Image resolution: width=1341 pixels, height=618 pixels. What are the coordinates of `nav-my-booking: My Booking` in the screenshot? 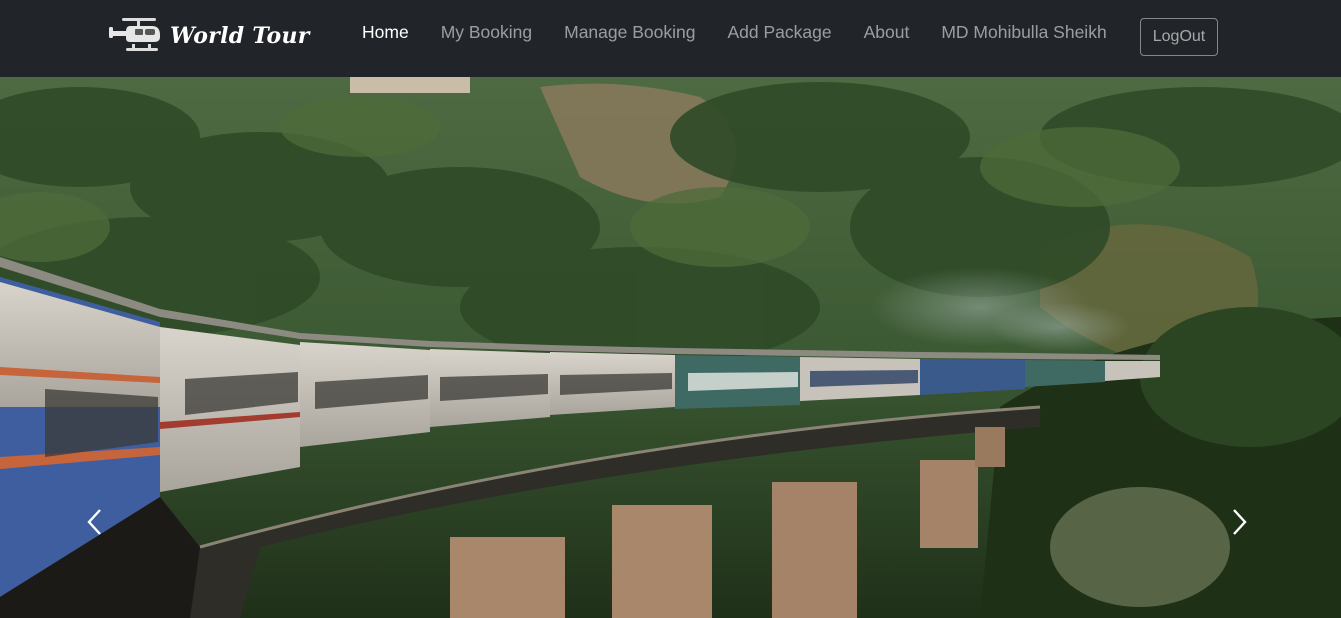 It's located at (486, 32).